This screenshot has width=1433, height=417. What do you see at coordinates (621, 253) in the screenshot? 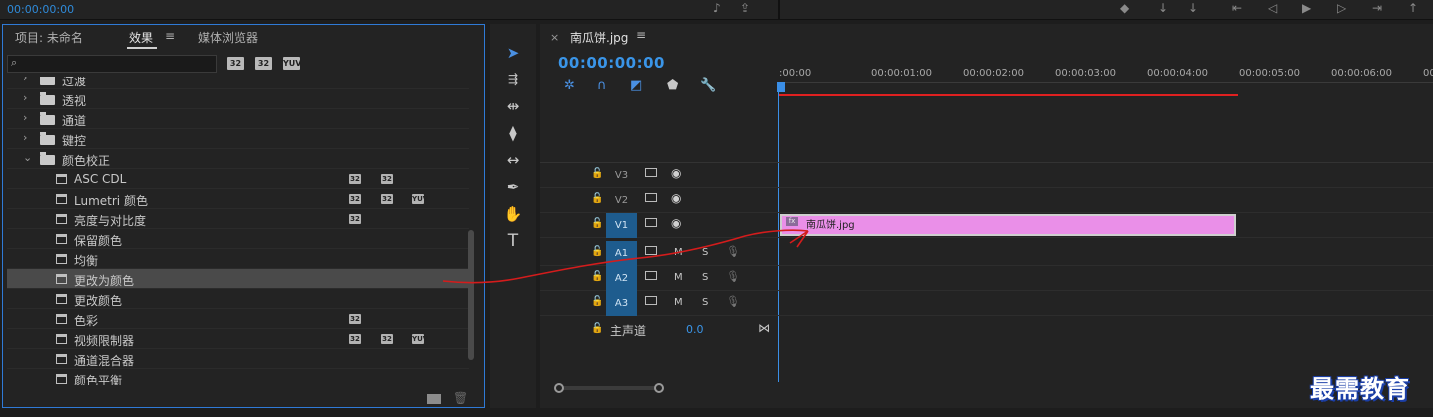
I see `track-target-a1: A1` at bounding box center [621, 253].